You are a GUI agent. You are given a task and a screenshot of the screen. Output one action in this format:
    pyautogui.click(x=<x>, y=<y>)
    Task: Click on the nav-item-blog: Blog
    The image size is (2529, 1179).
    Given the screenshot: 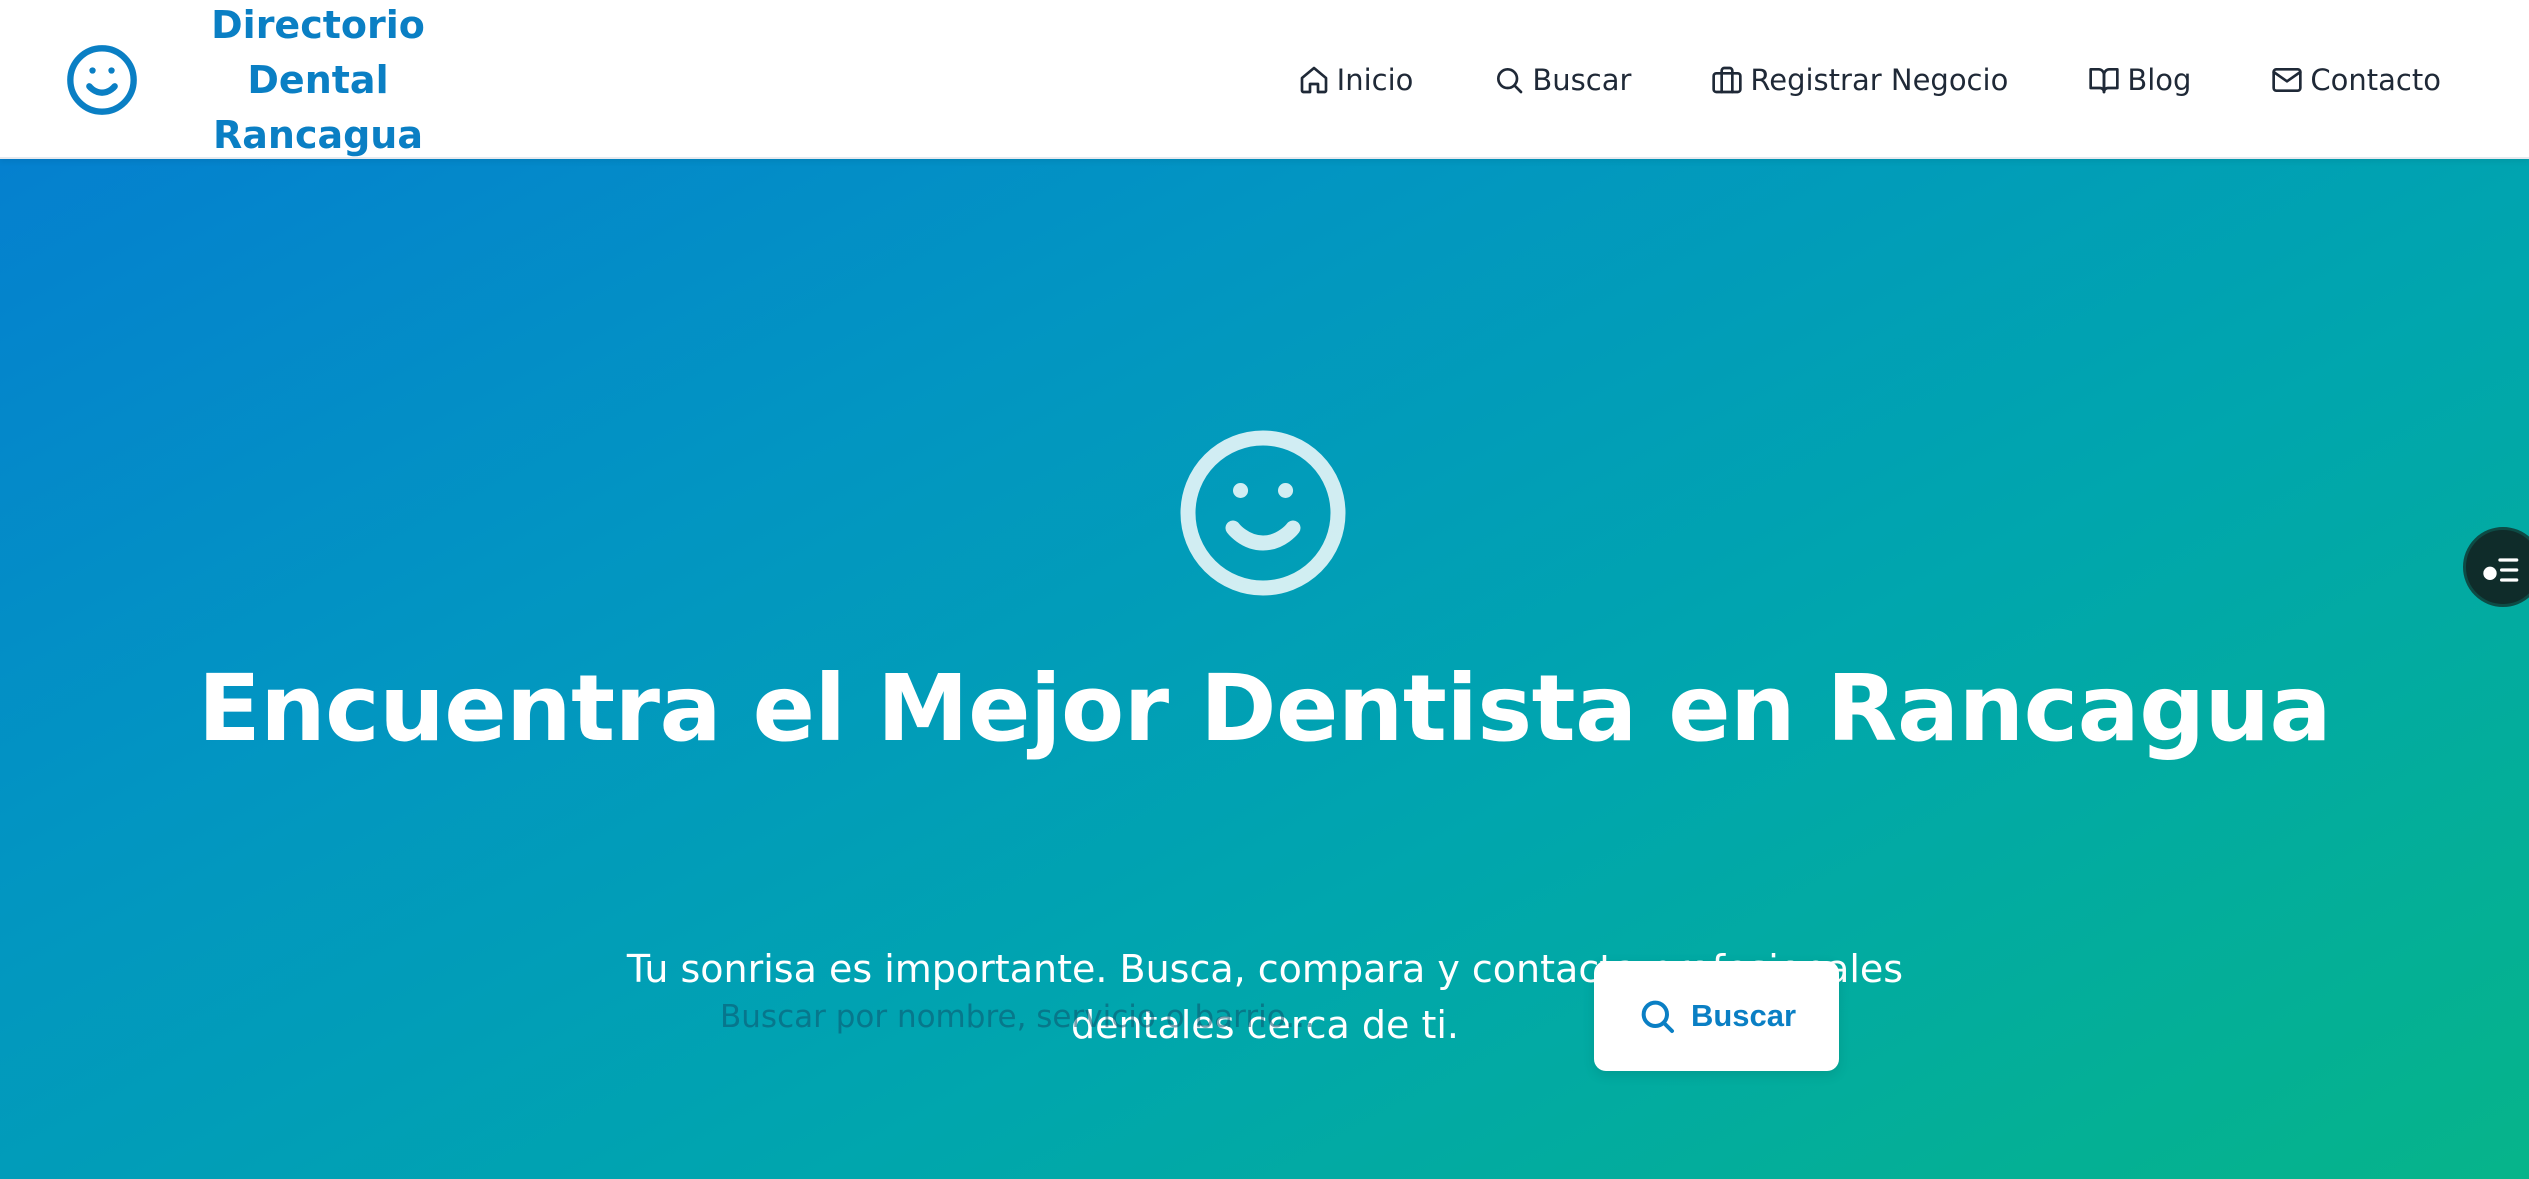 What is the action you would take?
    pyautogui.click(x=2139, y=80)
    